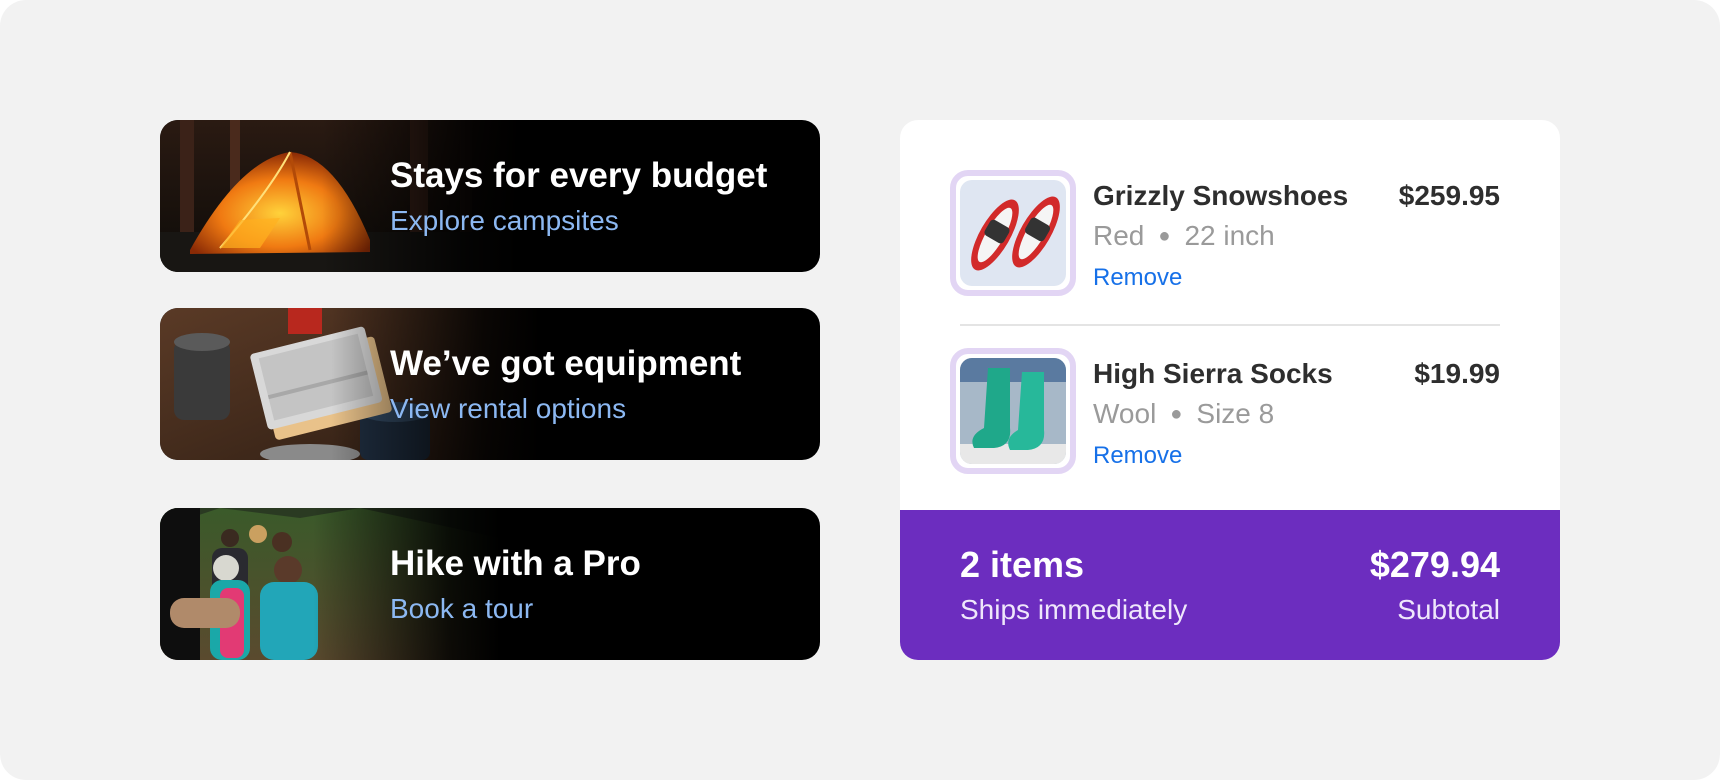 This screenshot has width=1720, height=780. What do you see at coordinates (515, 585) in the screenshot?
I see `promo-text-hike: Hike with a Pro Book a tour` at bounding box center [515, 585].